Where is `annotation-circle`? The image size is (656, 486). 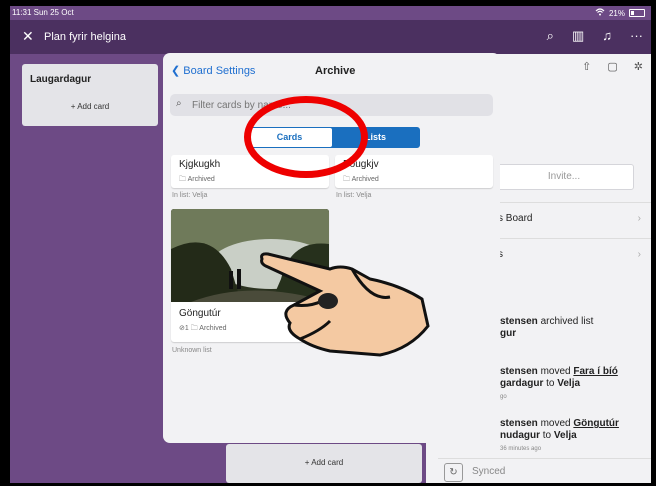 annotation-circle is located at coordinates (306, 137).